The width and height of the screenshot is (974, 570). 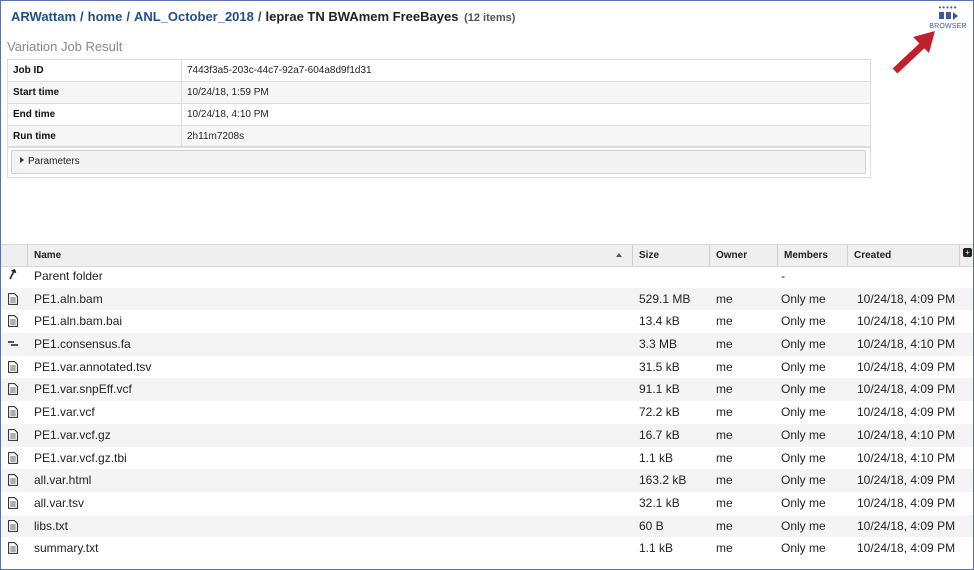 What do you see at coordinates (671, 255) in the screenshot?
I see `column-header-size: Size` at bounding box center [671, 255].